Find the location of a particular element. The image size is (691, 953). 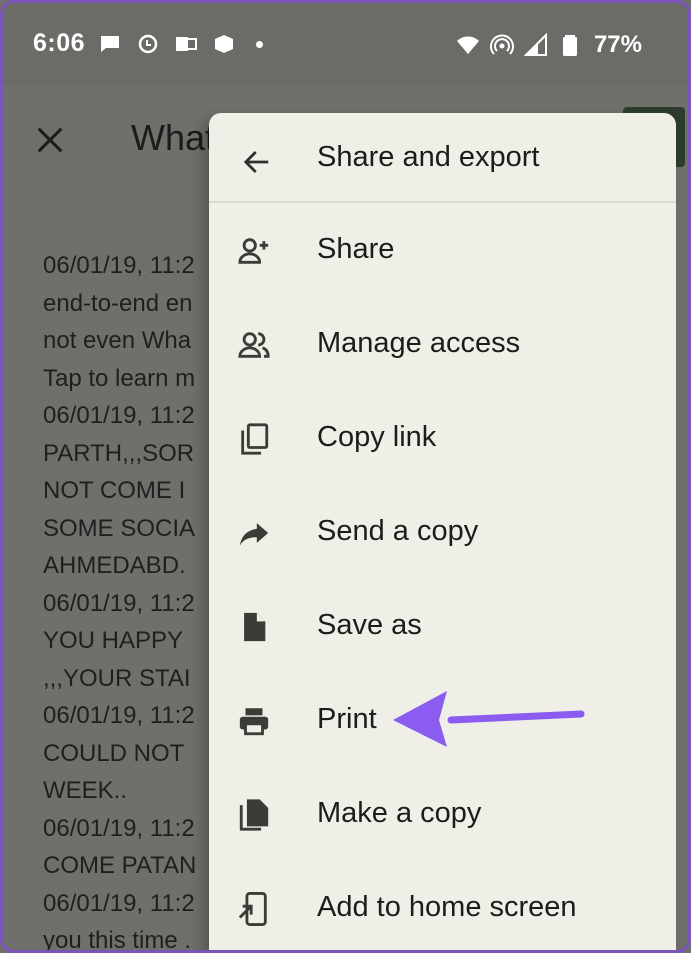

menu-item-label: Make a copy is located at coordinates (399, 813).